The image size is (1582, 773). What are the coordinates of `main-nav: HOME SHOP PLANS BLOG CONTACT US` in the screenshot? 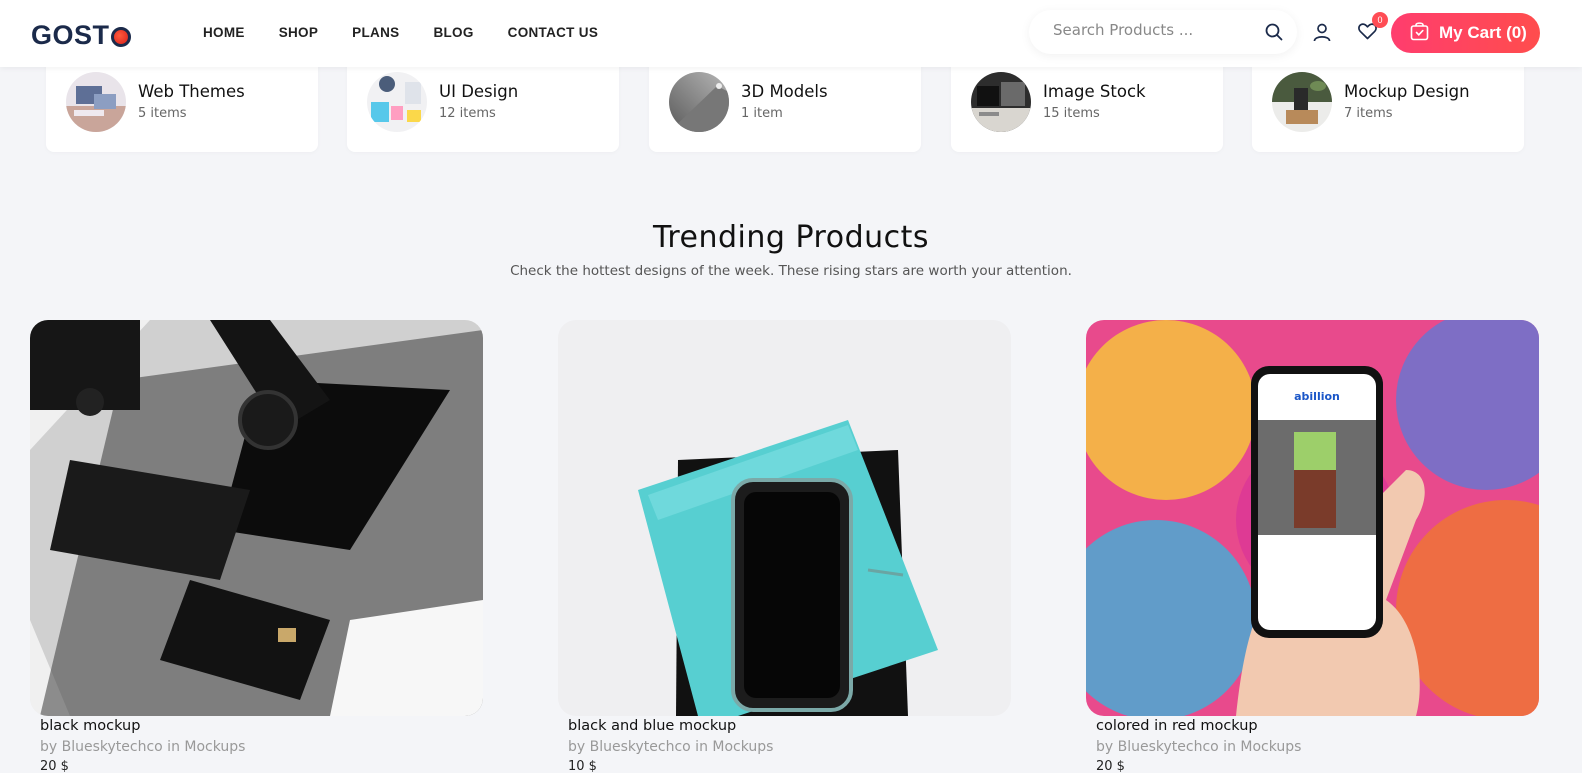 It's located at (417, 32).